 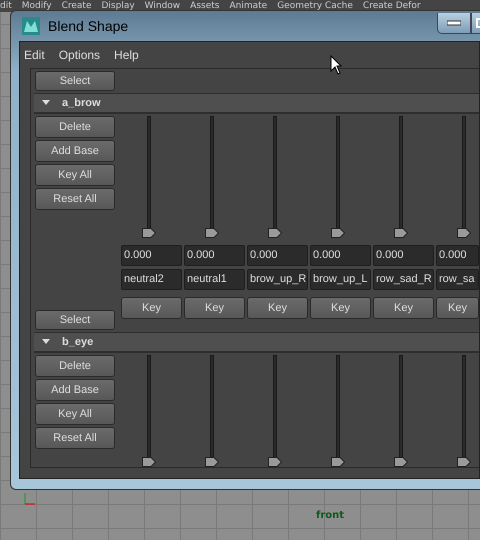 What do you see at coordinates (391, 6) in the screenshot?
I see `app-menu-item: Create Defor` at bounding box center [391, 6].